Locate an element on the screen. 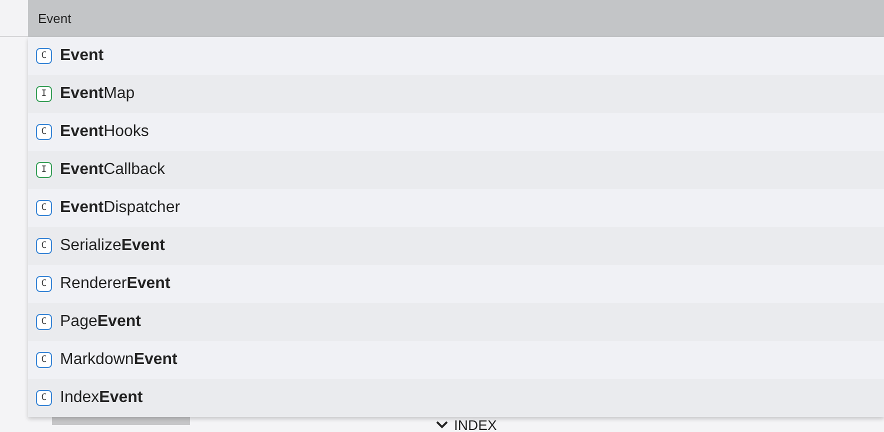 The height and width of the screenshot is (432, 884). result-item: C RendererEvent is located at coordinates (456, 284).